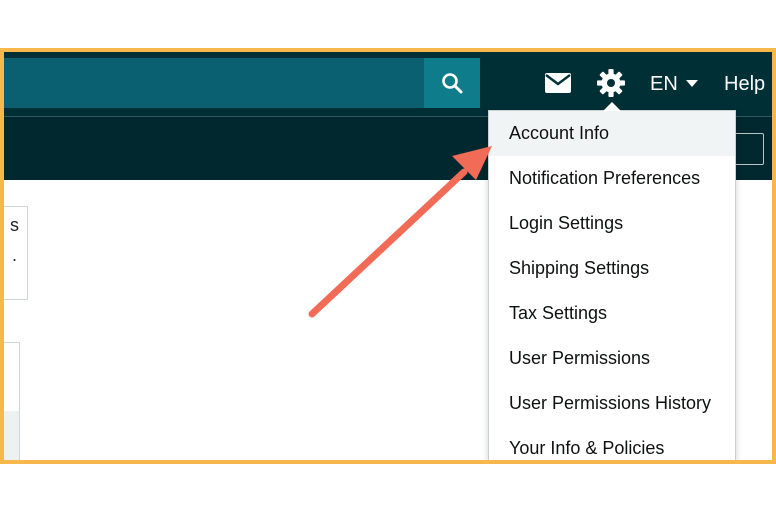 The height and width of the screenshot is (512, 776). Describe the element at coordinates (691, 83) in the screenshot. I see `caret-down-icon` at that location.